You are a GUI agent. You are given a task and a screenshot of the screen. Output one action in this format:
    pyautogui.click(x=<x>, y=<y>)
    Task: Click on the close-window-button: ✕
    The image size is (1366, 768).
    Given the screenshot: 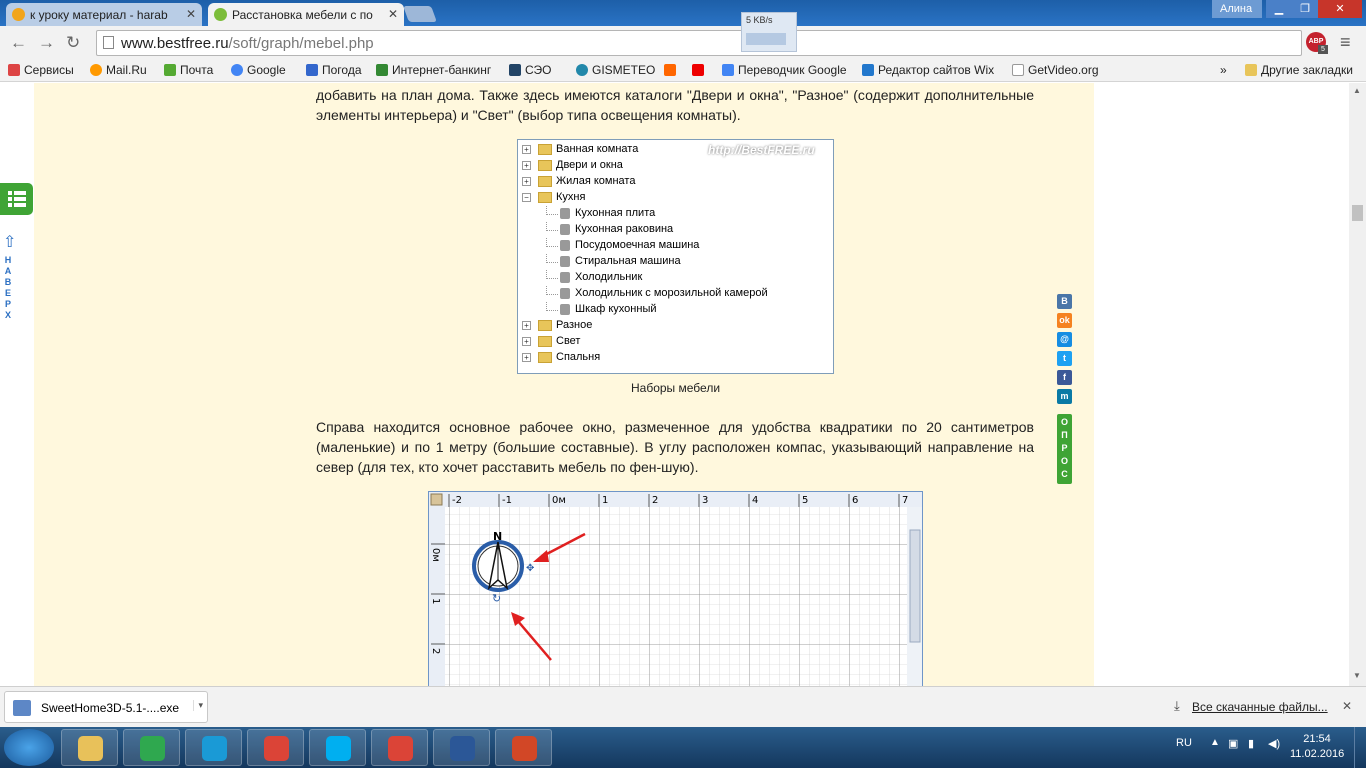 What is the action you would take?
    pyautogui.click(x=1340, y=9)
    